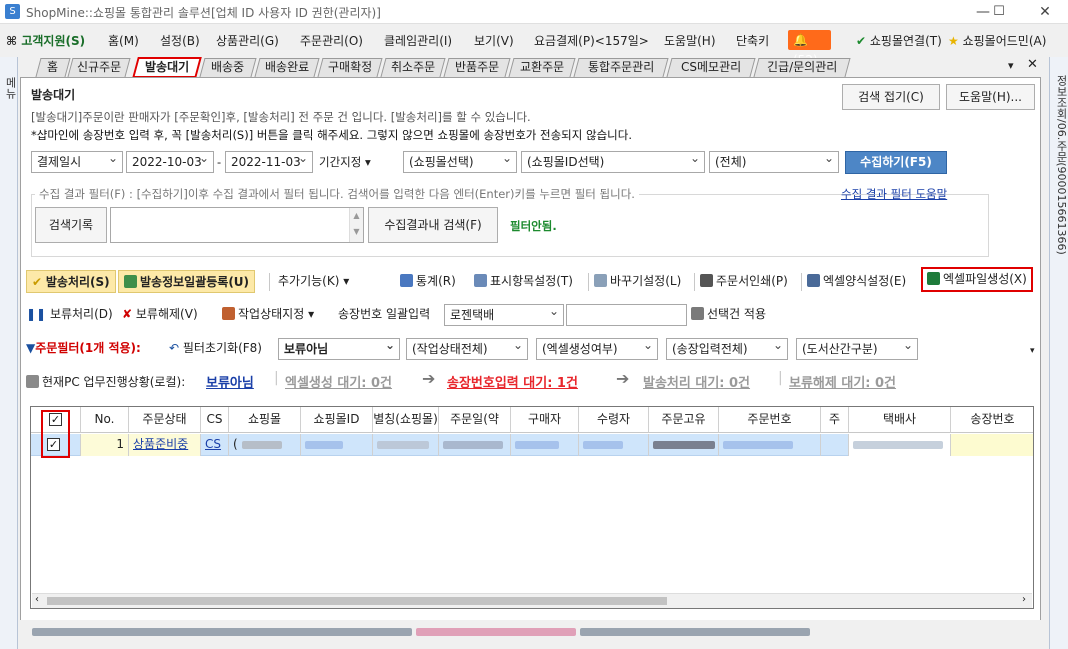 The image size is (1068, 649). I want to click on all-select: (전체), so click(774, 160).